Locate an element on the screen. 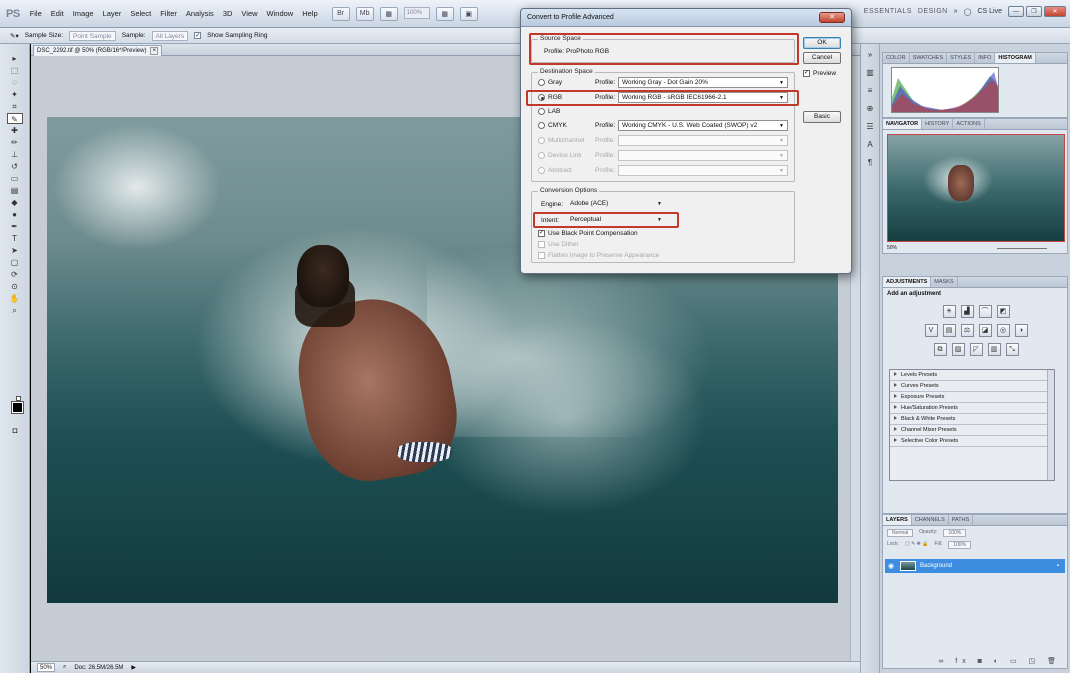 This screenshot has width=1070, height=673. launch-bridge-button: Br is located at coordinates (340, 13).